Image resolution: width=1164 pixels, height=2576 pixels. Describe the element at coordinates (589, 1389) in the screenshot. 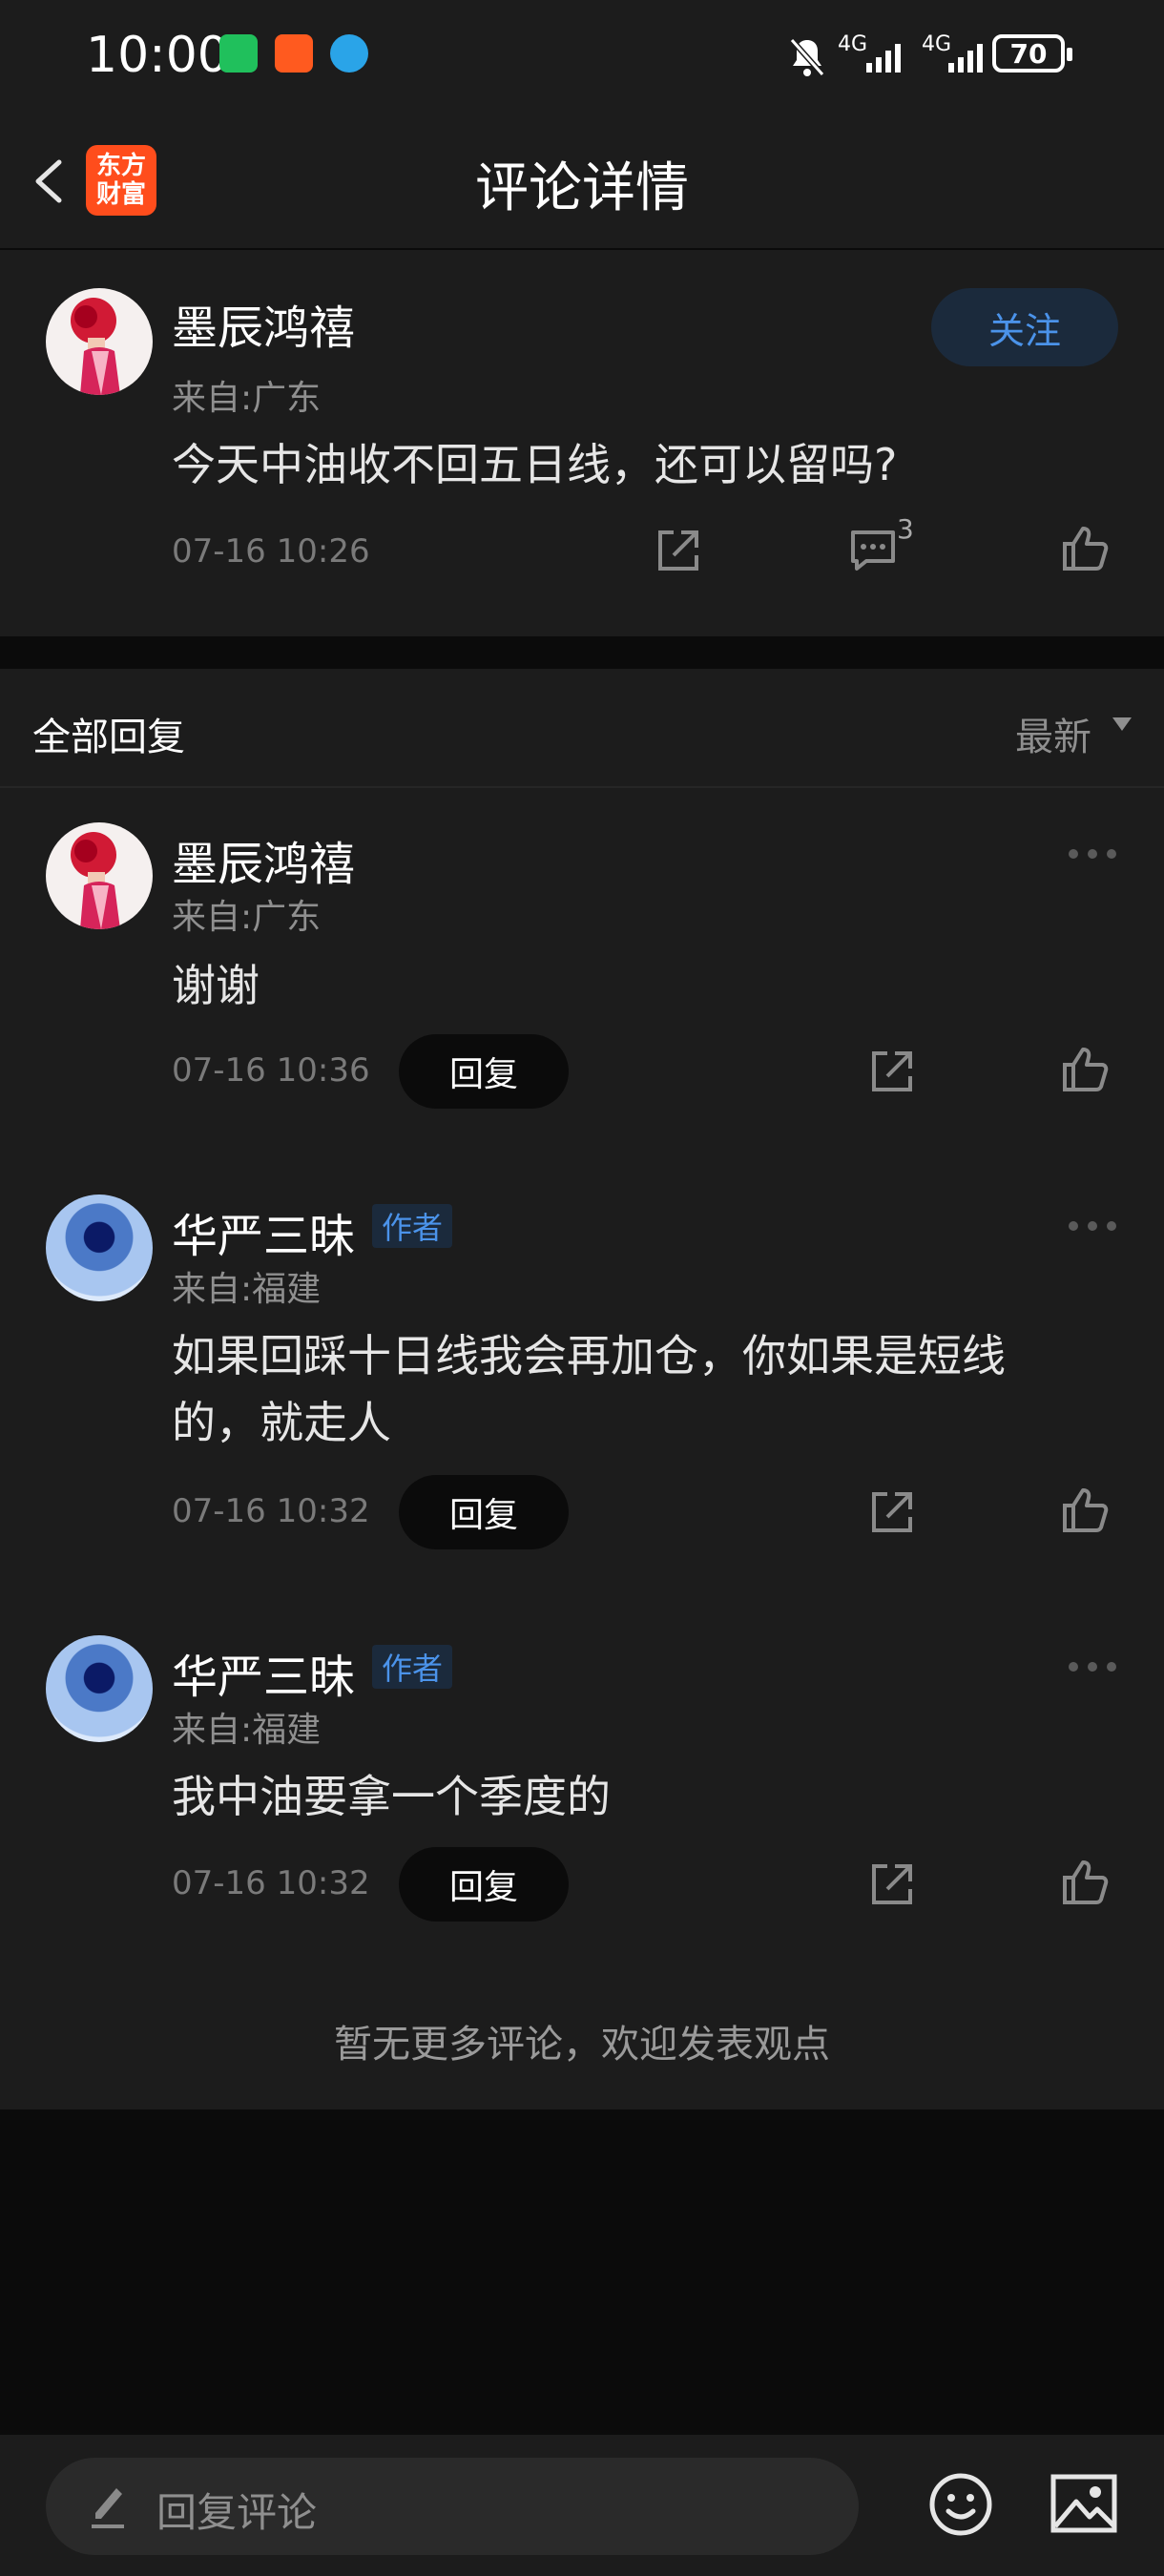

I see `reply-content: 如果回踩十日线我会再加仓，你如果是短线的，就走人` at that location.